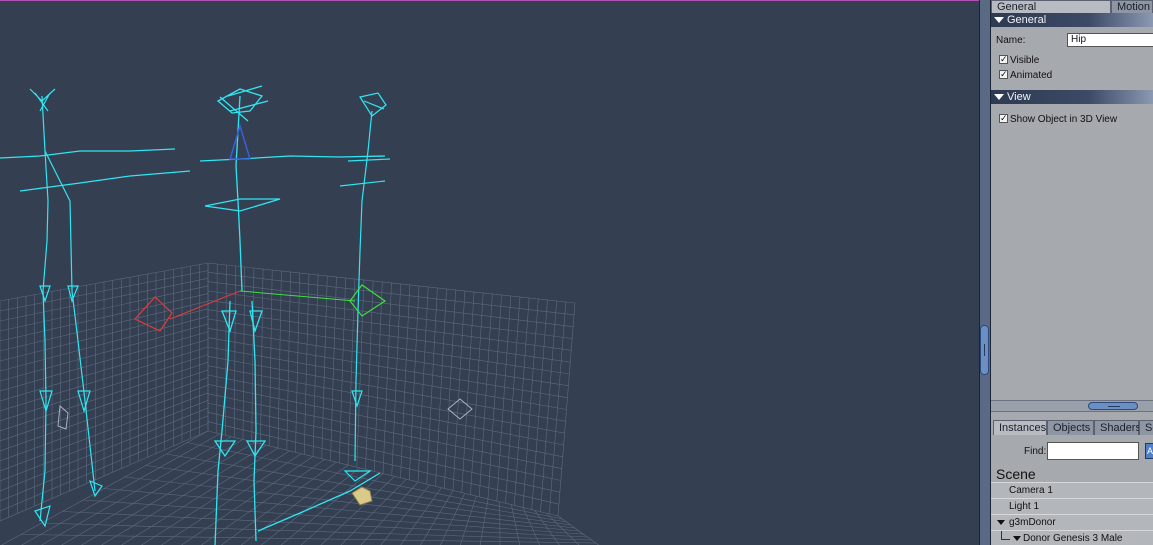 Image resolution: width=1153 pixels, height=545 pixels. What do you see at coordinates (1110, 40) in the screenshot?
I see `name-field: Hip` at bounding box center [1110, 40].